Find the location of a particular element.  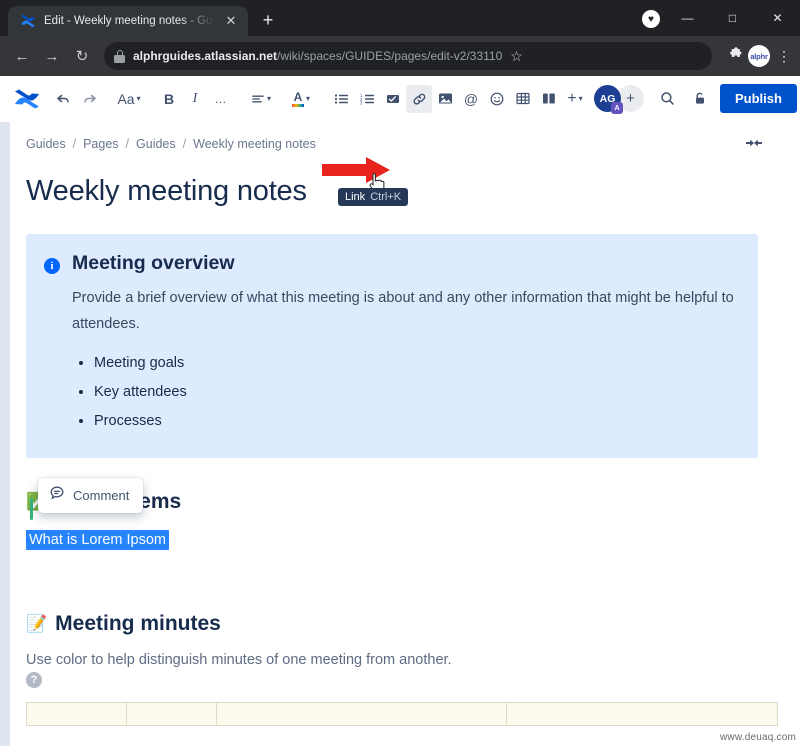

layout-button is located at coordinates (549, 99).